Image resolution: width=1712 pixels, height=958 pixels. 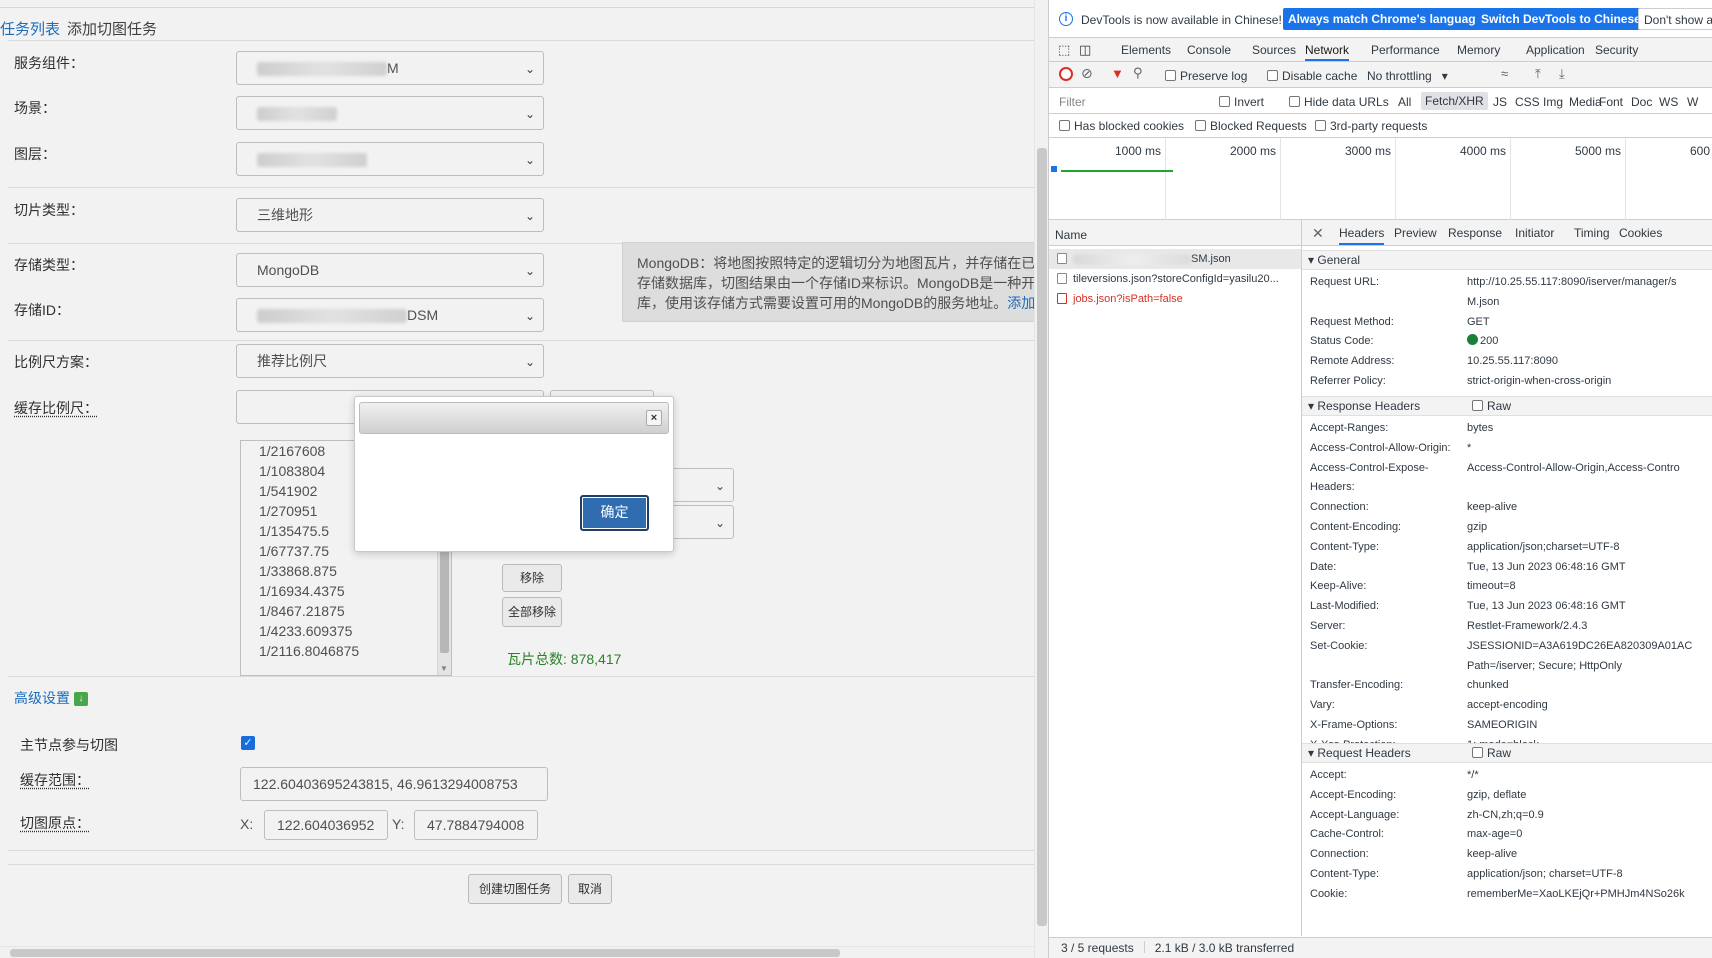 I want to click on clear-icon: ⊘, so click(x=1087, y=73).